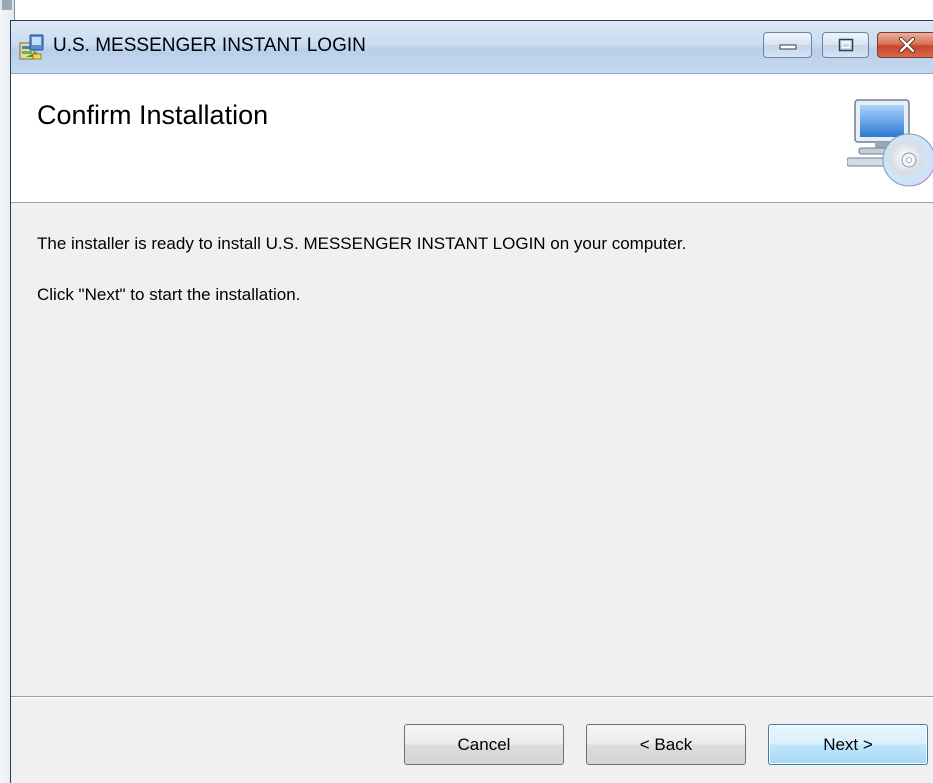  I want to click on footer-divider, so click(472, 697).